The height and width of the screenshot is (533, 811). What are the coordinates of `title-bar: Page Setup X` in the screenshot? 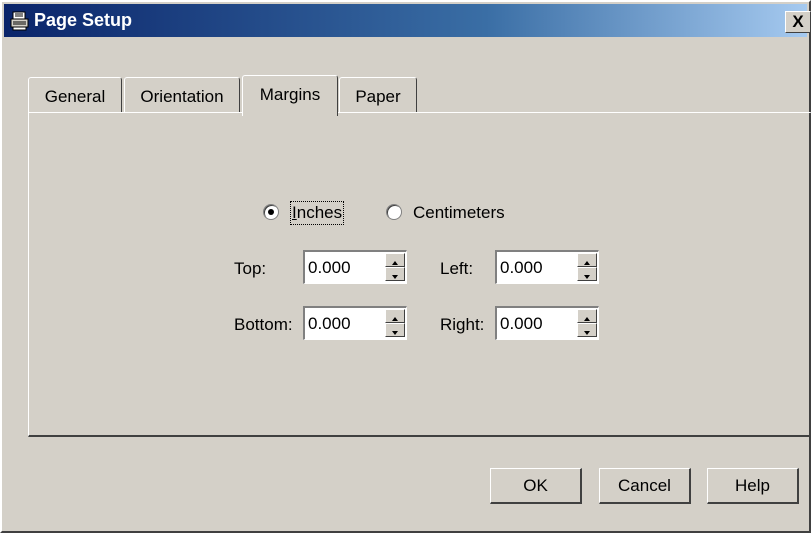 It's located at (407, 20).